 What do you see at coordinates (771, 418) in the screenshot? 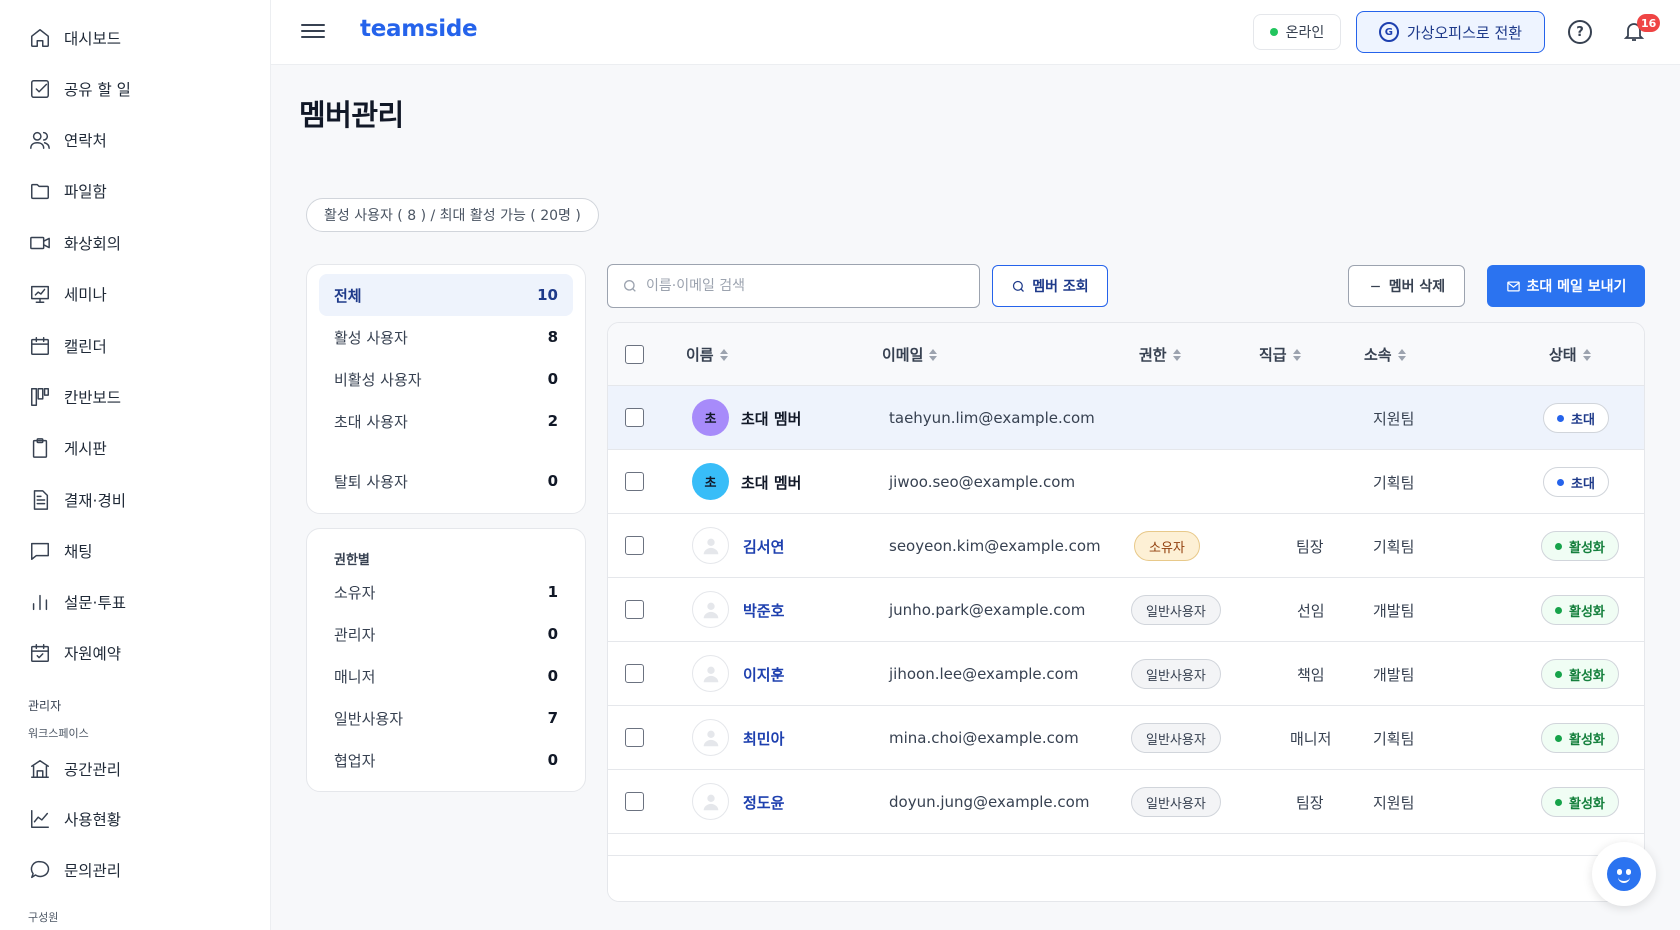
I see `member-name: 초대 멤버` at bounding box center [771, 418].